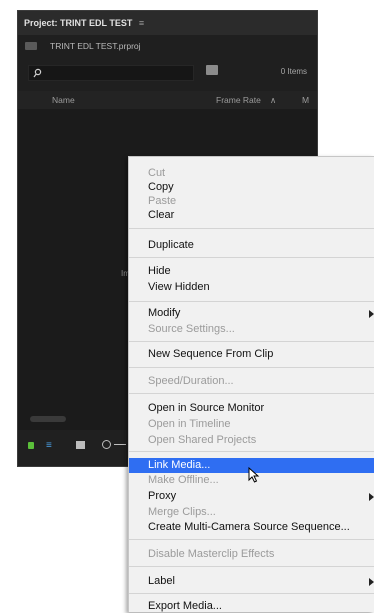 This screenshot has height=613, width=374. I want to click on project-bin-icon, so click(31, 46).